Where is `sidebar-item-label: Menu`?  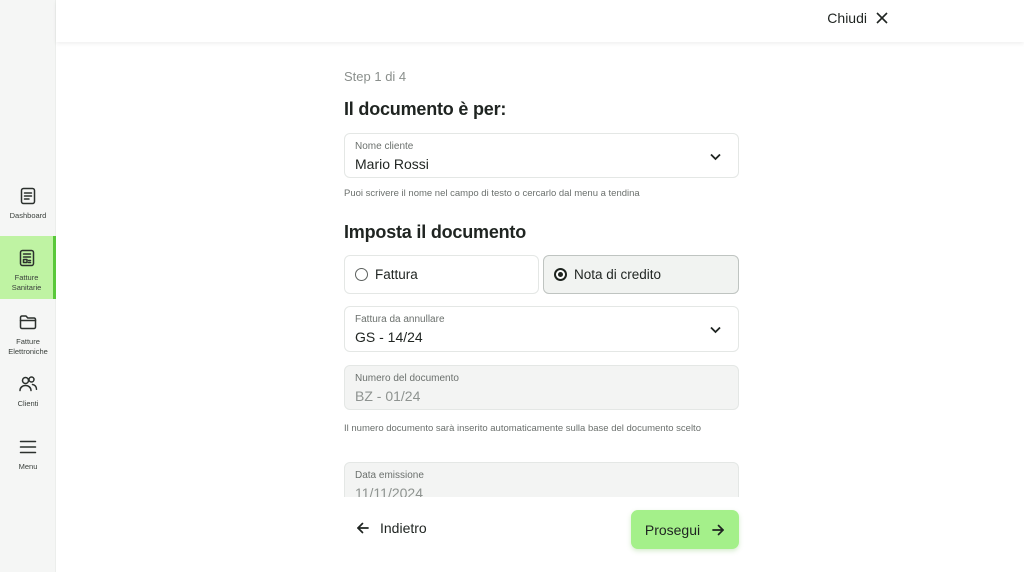 sidebar-item-label: Menu is located at coordinates (28, 466).